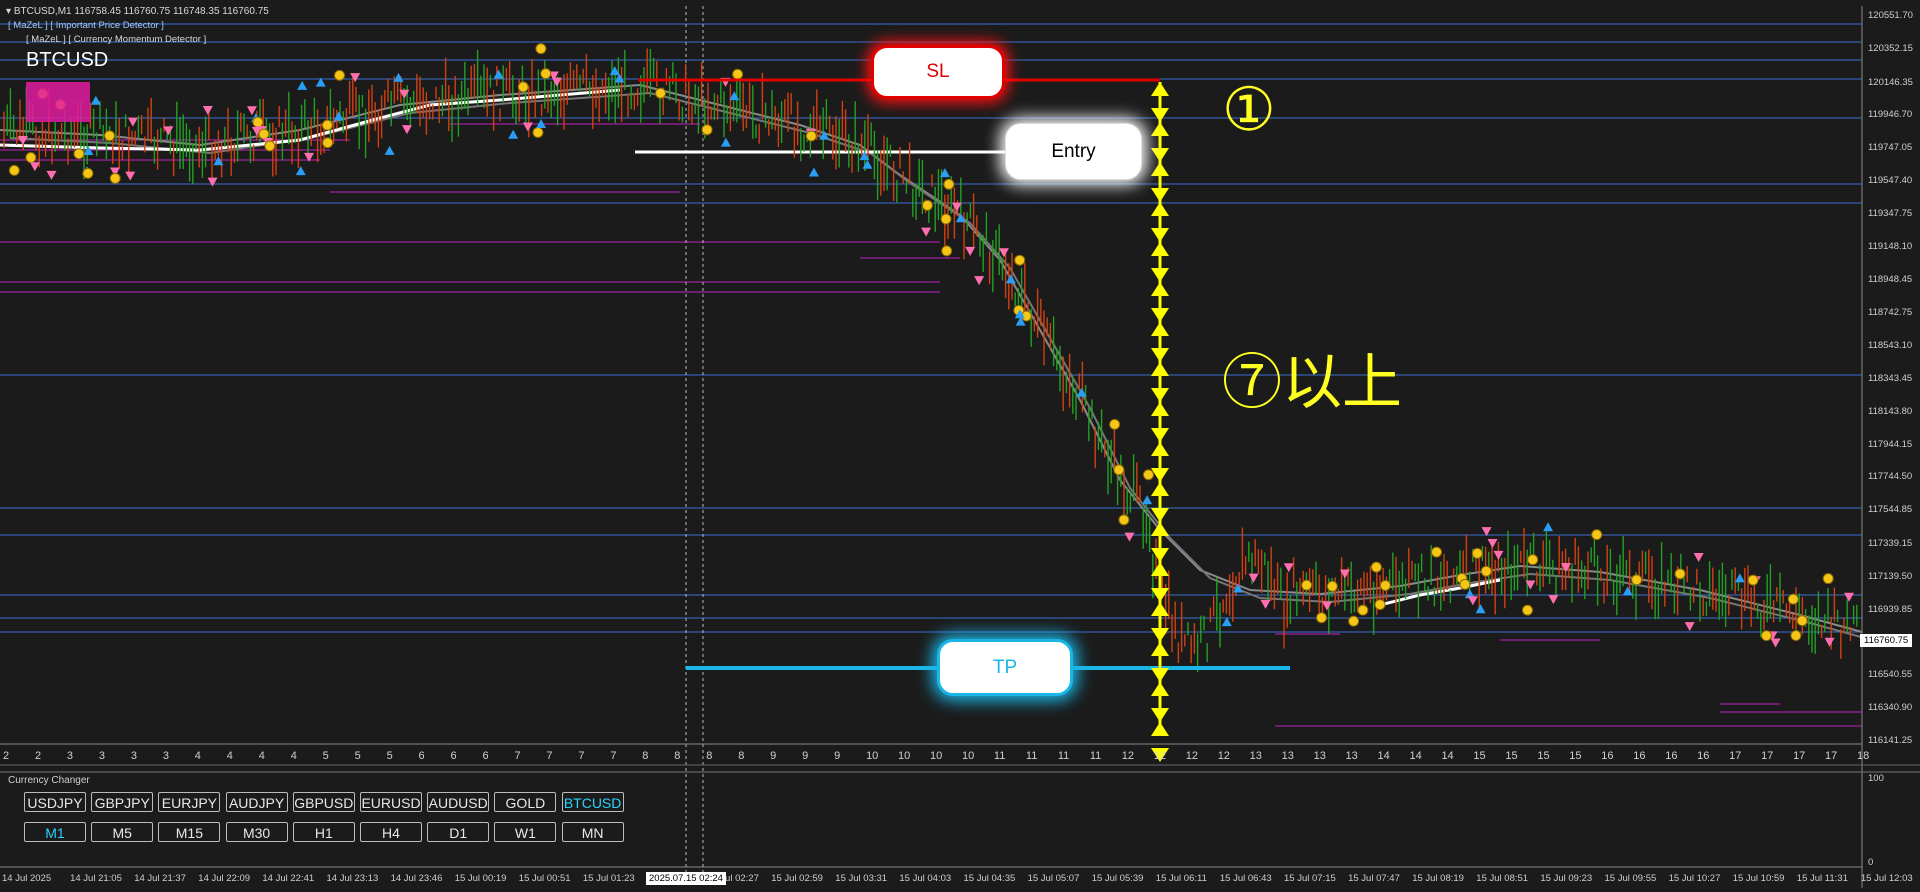  What do you see at coordinates (1890, 313) in the screenshot?
I see `price-tick-label: 118742.75` at bounding box center [1890, 313].